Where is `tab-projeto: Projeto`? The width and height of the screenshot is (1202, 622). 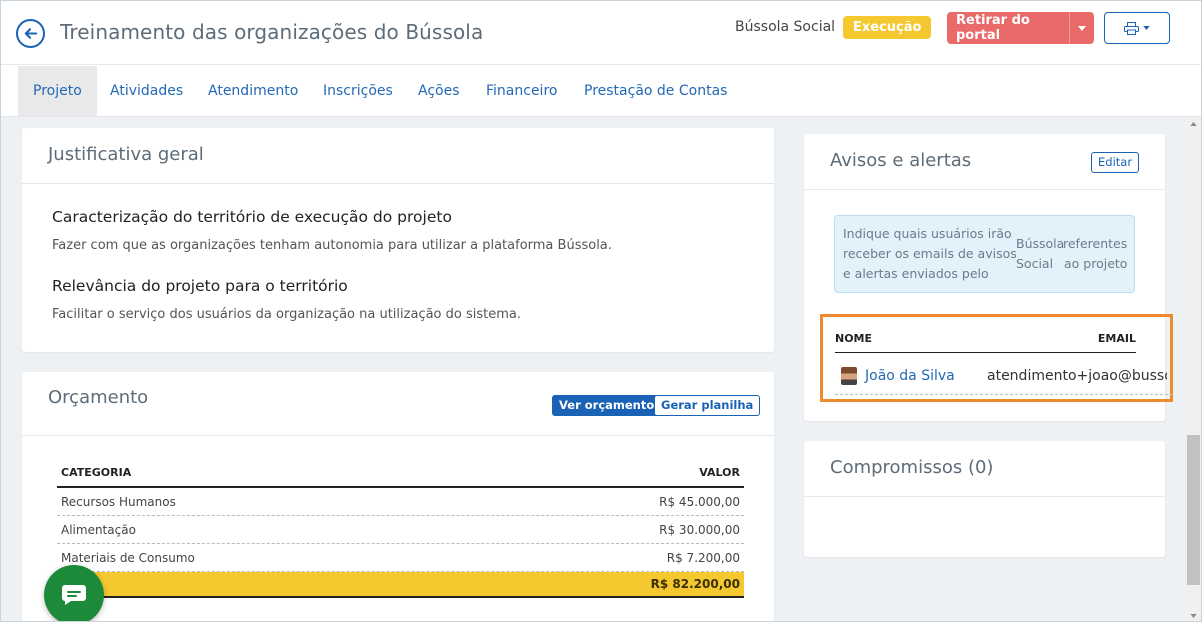 tab-projeto: Projeto is located at coordinates (57, 91).